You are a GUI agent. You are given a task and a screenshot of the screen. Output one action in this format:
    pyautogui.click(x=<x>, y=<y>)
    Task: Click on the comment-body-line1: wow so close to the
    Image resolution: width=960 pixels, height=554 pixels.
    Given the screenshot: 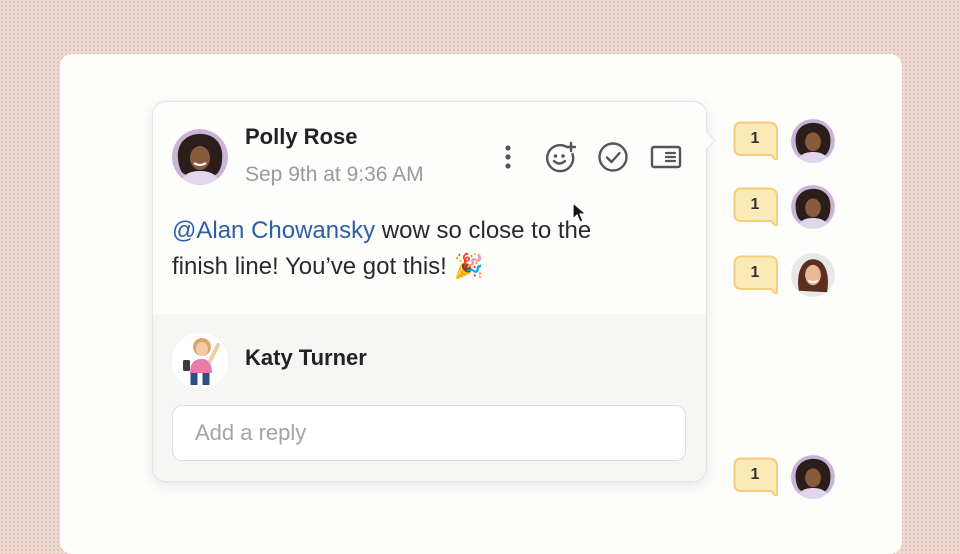 What is the action you would take?
    pyautogui.click(x=483, y=230)
    